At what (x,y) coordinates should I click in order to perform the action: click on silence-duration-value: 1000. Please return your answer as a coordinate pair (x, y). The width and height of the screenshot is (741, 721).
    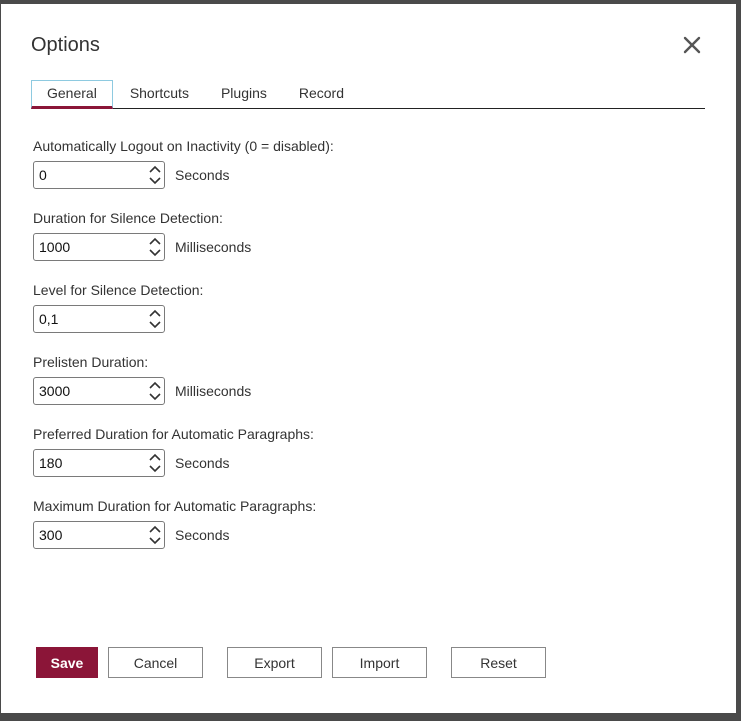
    Looking at the image, I should click on (55, 247).